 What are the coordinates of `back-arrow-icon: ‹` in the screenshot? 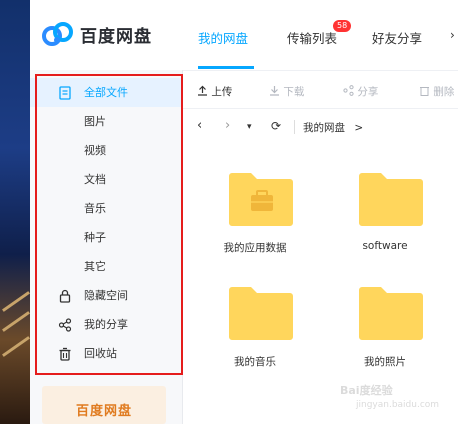 It's located at (199, 125).